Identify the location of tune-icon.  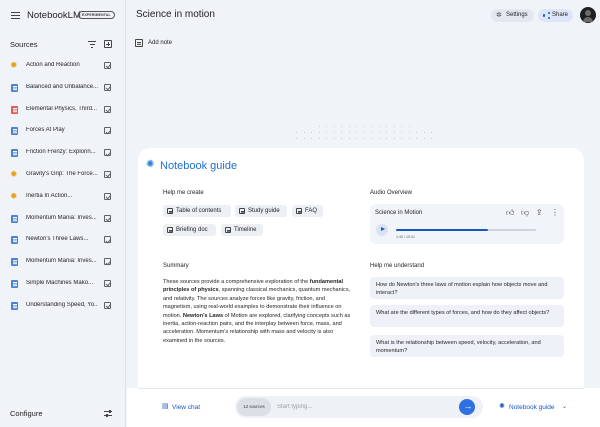
(108, 413).